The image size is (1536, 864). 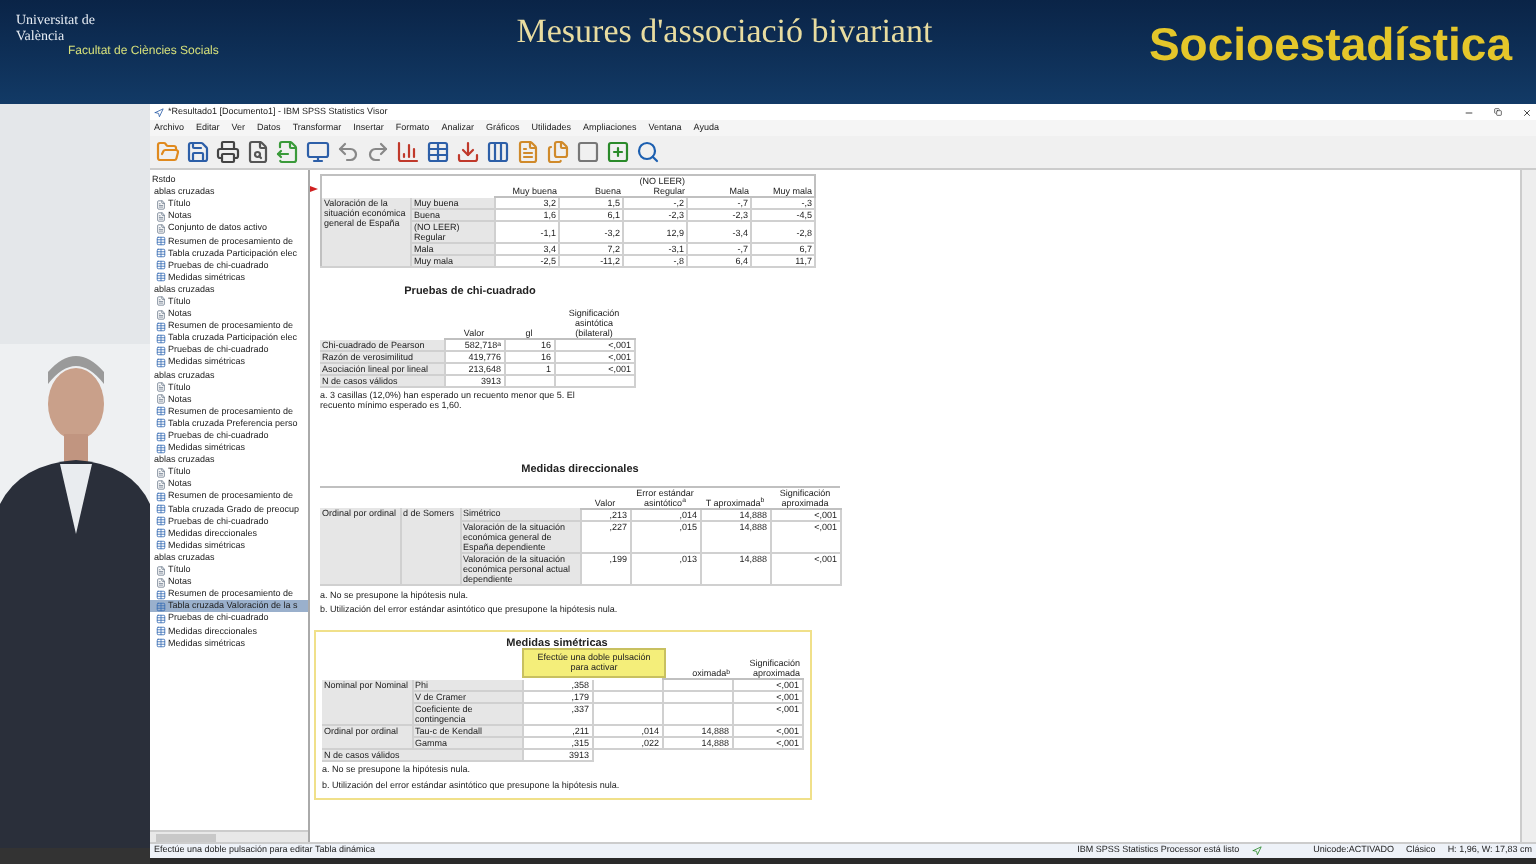 I want to click on document-search-icon, so click(x=258, y=152).